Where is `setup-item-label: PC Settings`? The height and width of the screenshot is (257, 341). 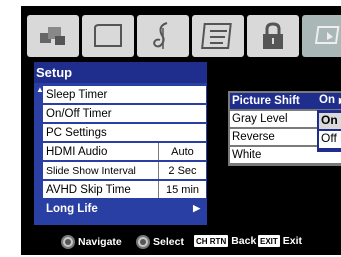
setup-item-label: PC Settings is located at coordinates (76, 132).